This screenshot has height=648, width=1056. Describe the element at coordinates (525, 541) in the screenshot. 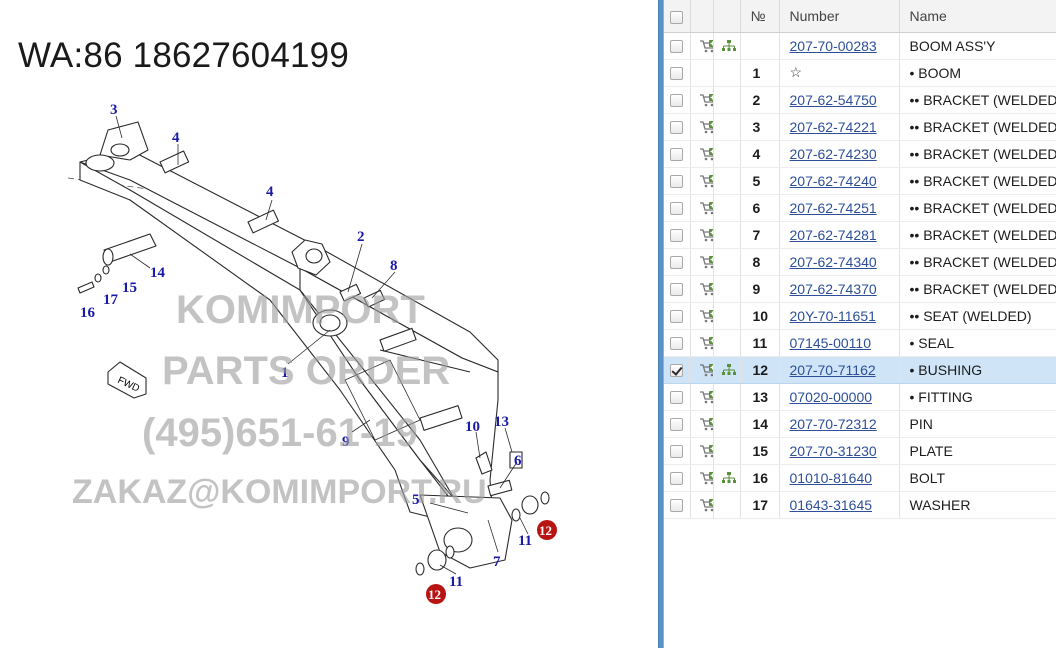

I see `callout-11a: 11` at that location.